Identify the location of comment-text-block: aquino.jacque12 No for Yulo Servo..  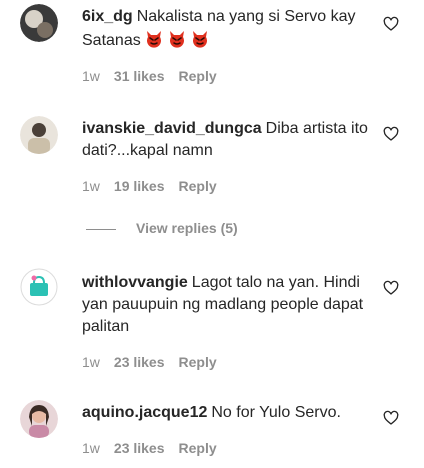
(227, 413).